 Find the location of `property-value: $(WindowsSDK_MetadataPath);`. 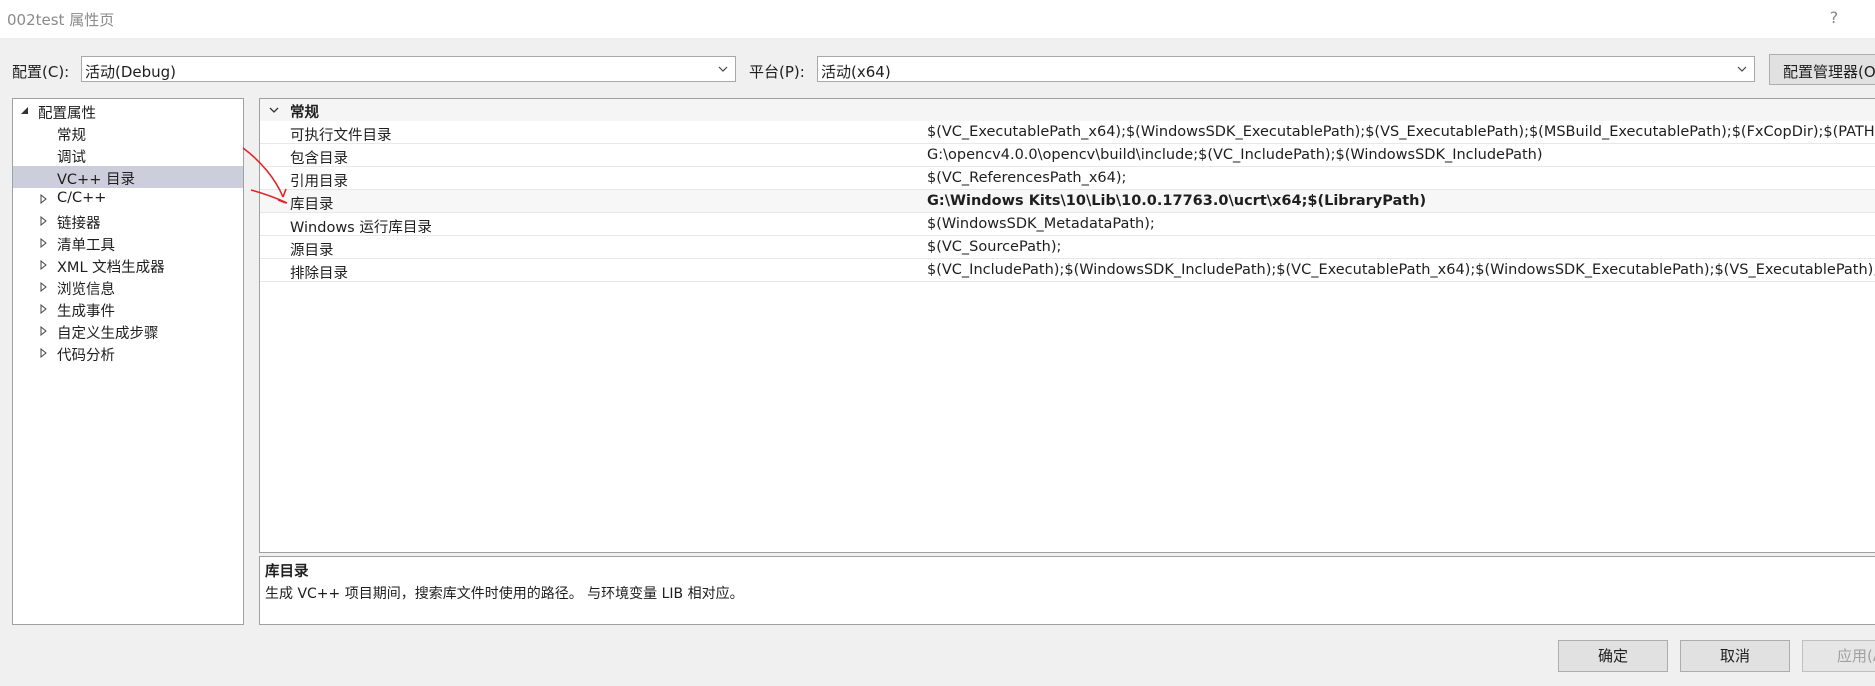

property-value: $(WindowsSDK_MetadataPath); is located at coordinates (1041, 224).